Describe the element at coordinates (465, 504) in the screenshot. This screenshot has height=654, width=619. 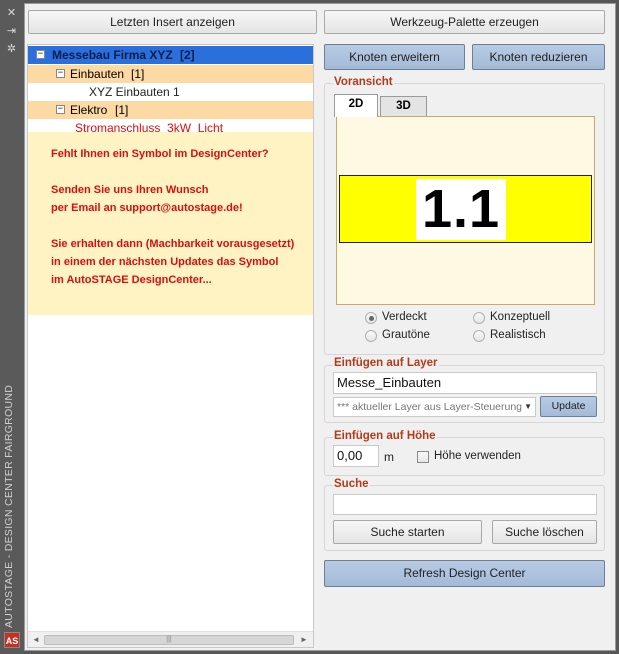
I see `search-input` at that location.